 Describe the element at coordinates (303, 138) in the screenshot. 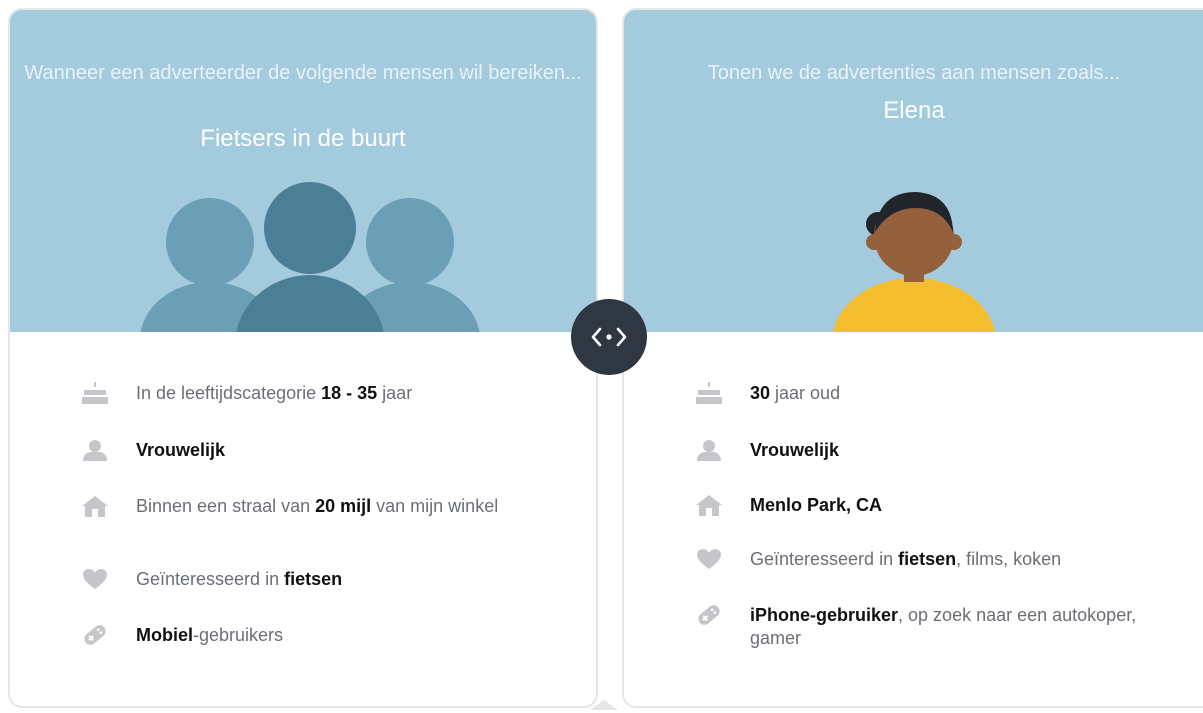

I see `audience-headline: Fietsers in de buurt` at that location.